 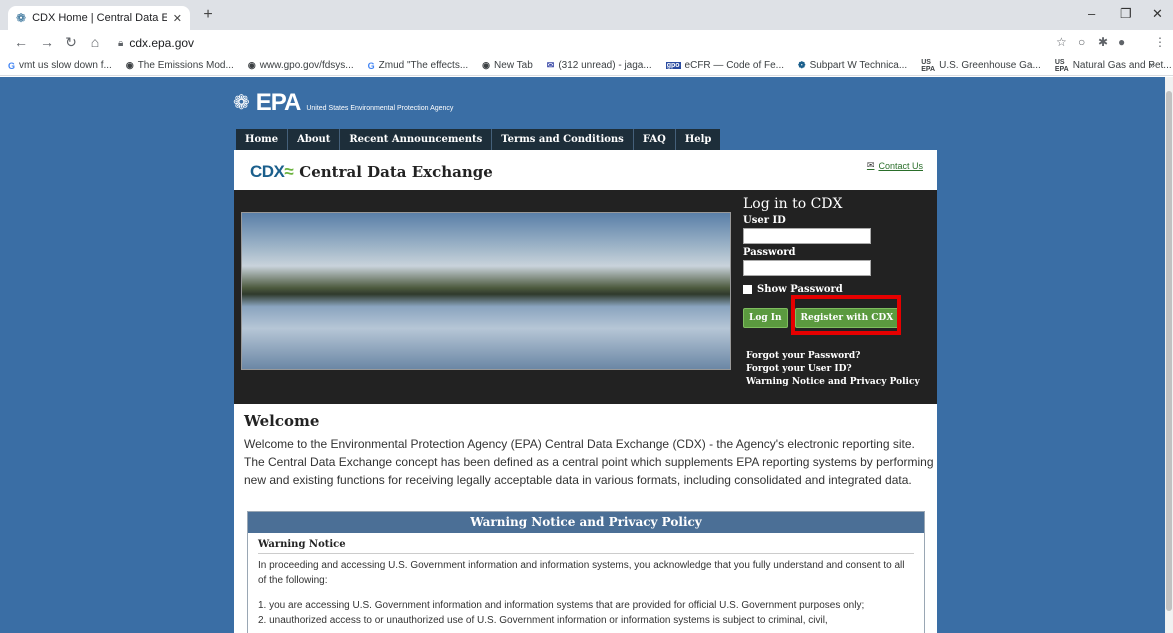 I want to click on epa-favicon-icon: ❁, so click(x=21, y=18).